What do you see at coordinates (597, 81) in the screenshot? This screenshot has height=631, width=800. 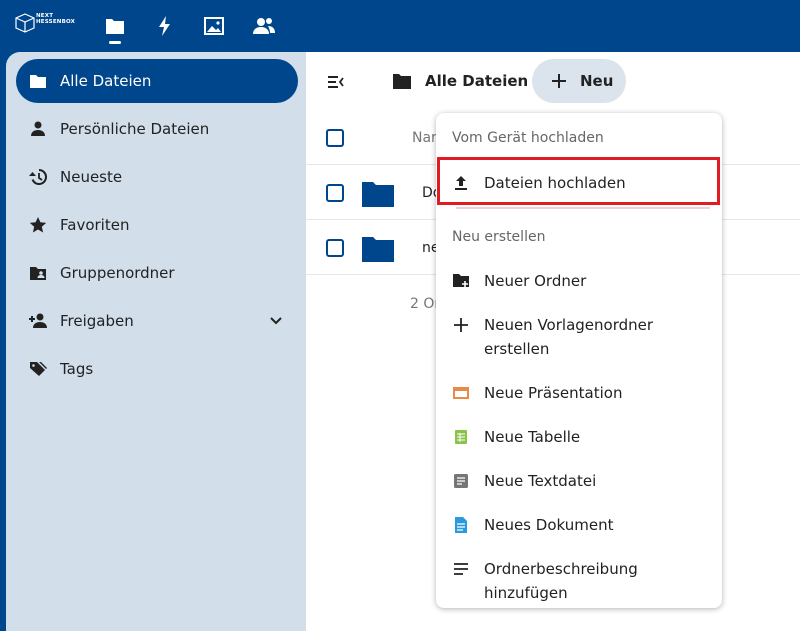 I see `new-button-label: Neu` at bounding box center [597, 81].